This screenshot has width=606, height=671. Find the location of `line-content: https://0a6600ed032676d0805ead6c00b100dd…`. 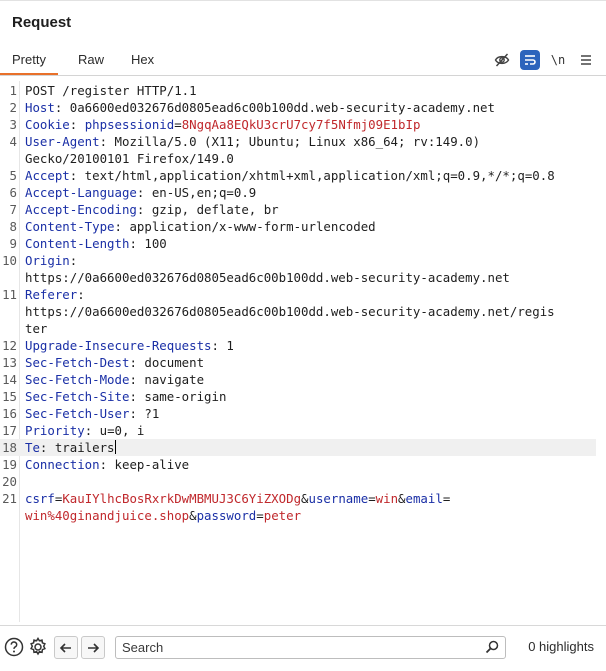

line-content: https://0a6600ed032676d0805ead6c00b100dd… is located at coordinates (290, 311).